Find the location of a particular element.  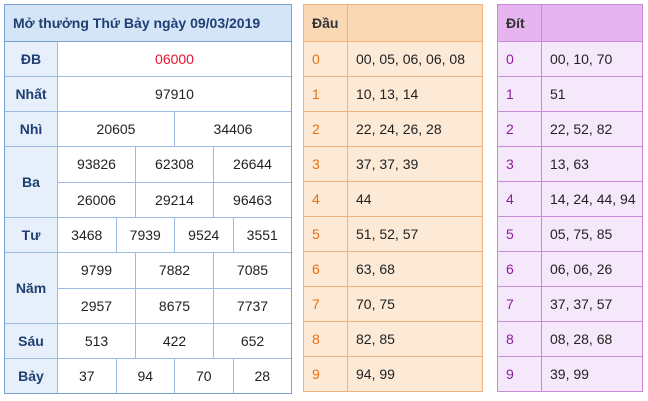

prize-line: 97910 is located at coordinates (174, 94).